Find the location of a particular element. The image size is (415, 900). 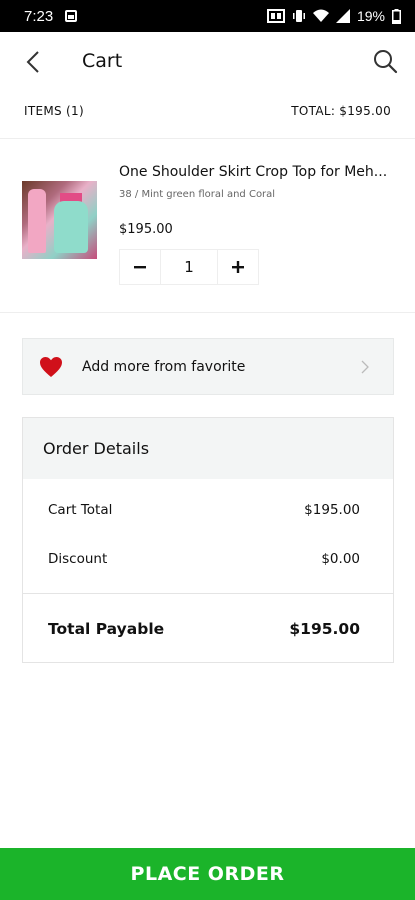

search-icon is located at coordinates (386, 62).